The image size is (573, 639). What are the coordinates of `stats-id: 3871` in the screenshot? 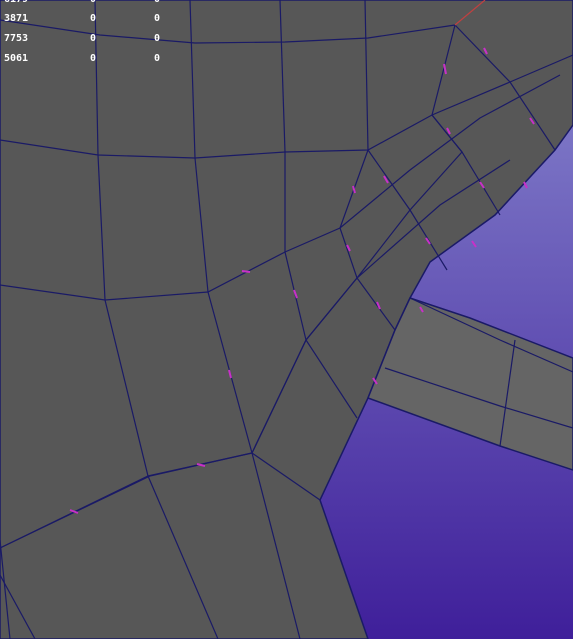 It's located at (16, 18).